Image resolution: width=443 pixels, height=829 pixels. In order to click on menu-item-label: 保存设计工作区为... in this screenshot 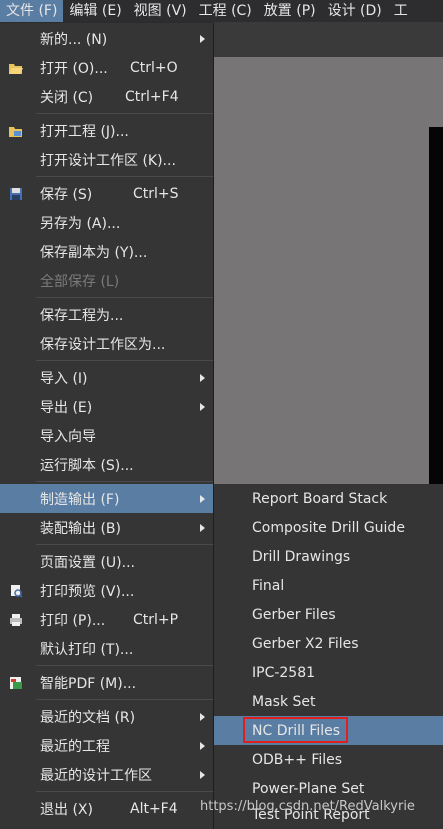, I will do `click(103, 344)`.